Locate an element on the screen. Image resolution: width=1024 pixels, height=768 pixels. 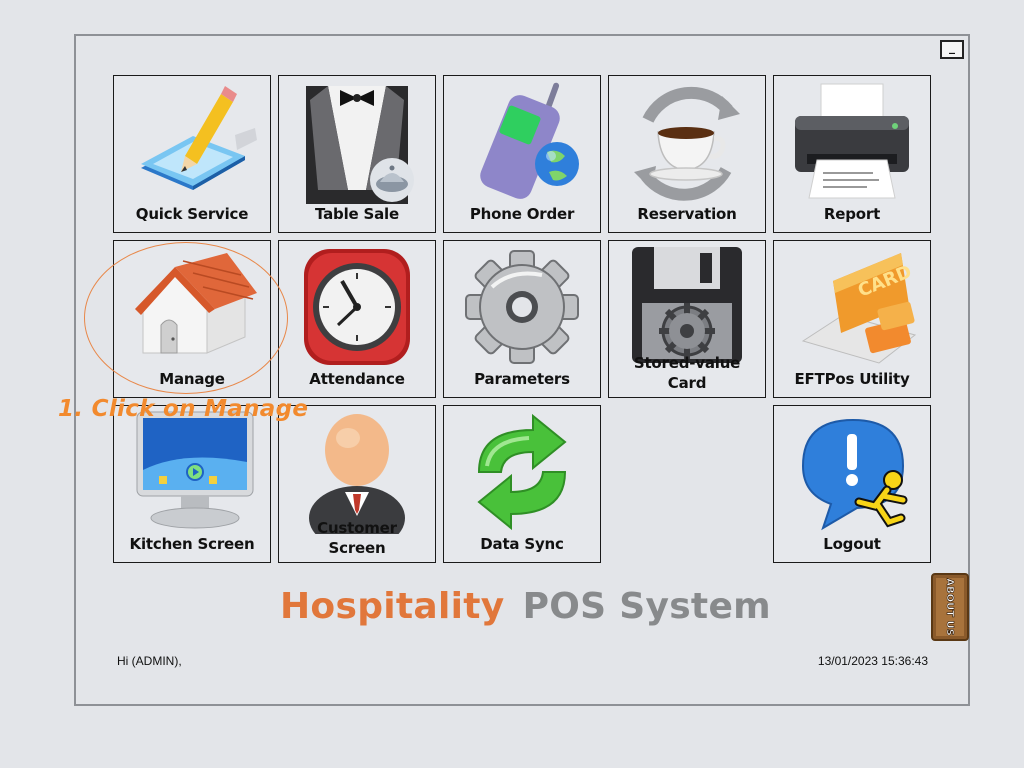
logout-runner-icon is located at coordinates (852, 472).